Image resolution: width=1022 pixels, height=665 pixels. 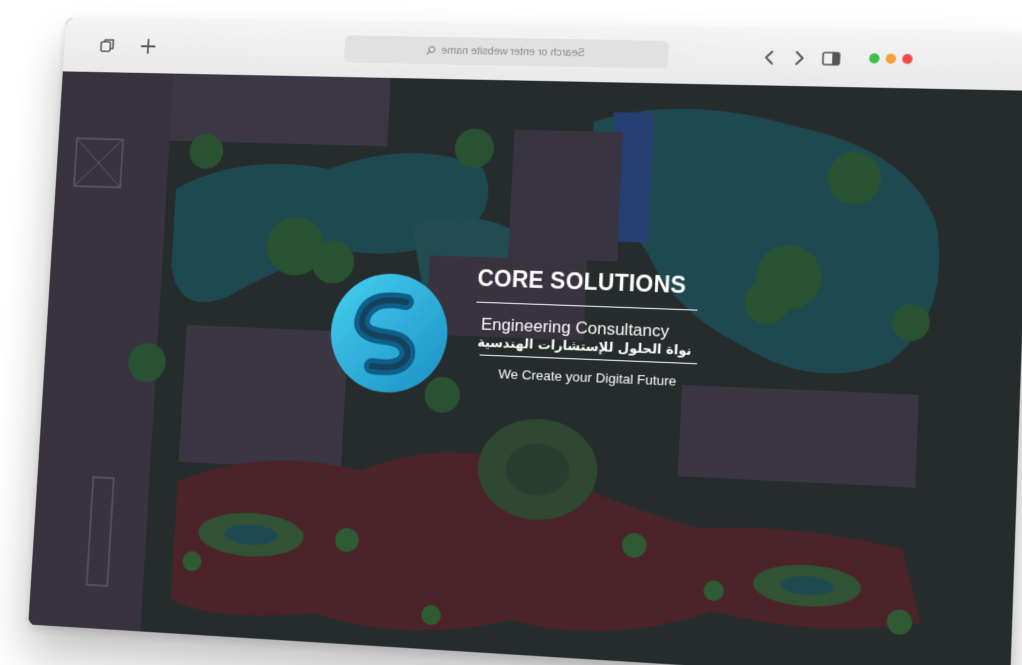 I want to click on address-bar: Search or enter website name, so click(x=506, y=52).